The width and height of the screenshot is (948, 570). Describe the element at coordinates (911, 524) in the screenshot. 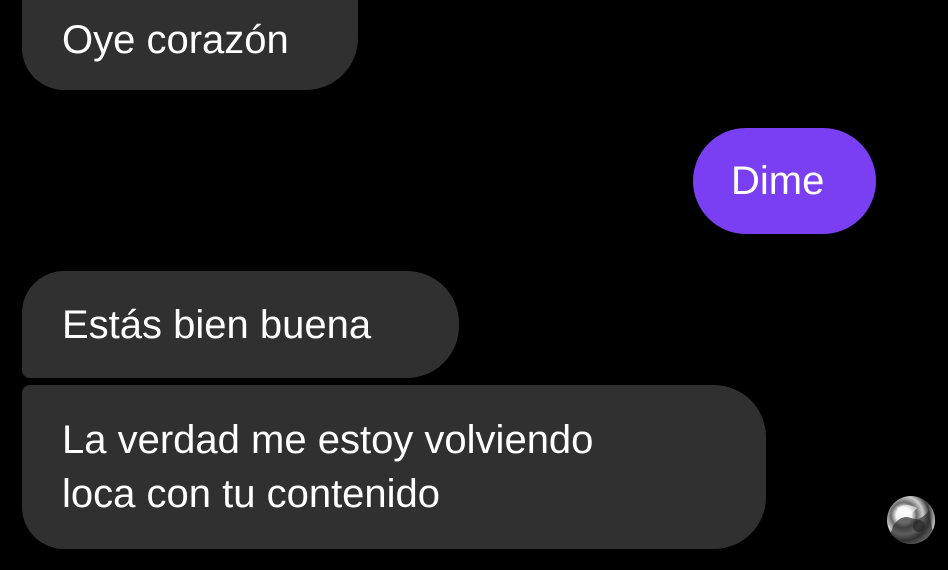

I see `avatar-photo-icon` at that location.